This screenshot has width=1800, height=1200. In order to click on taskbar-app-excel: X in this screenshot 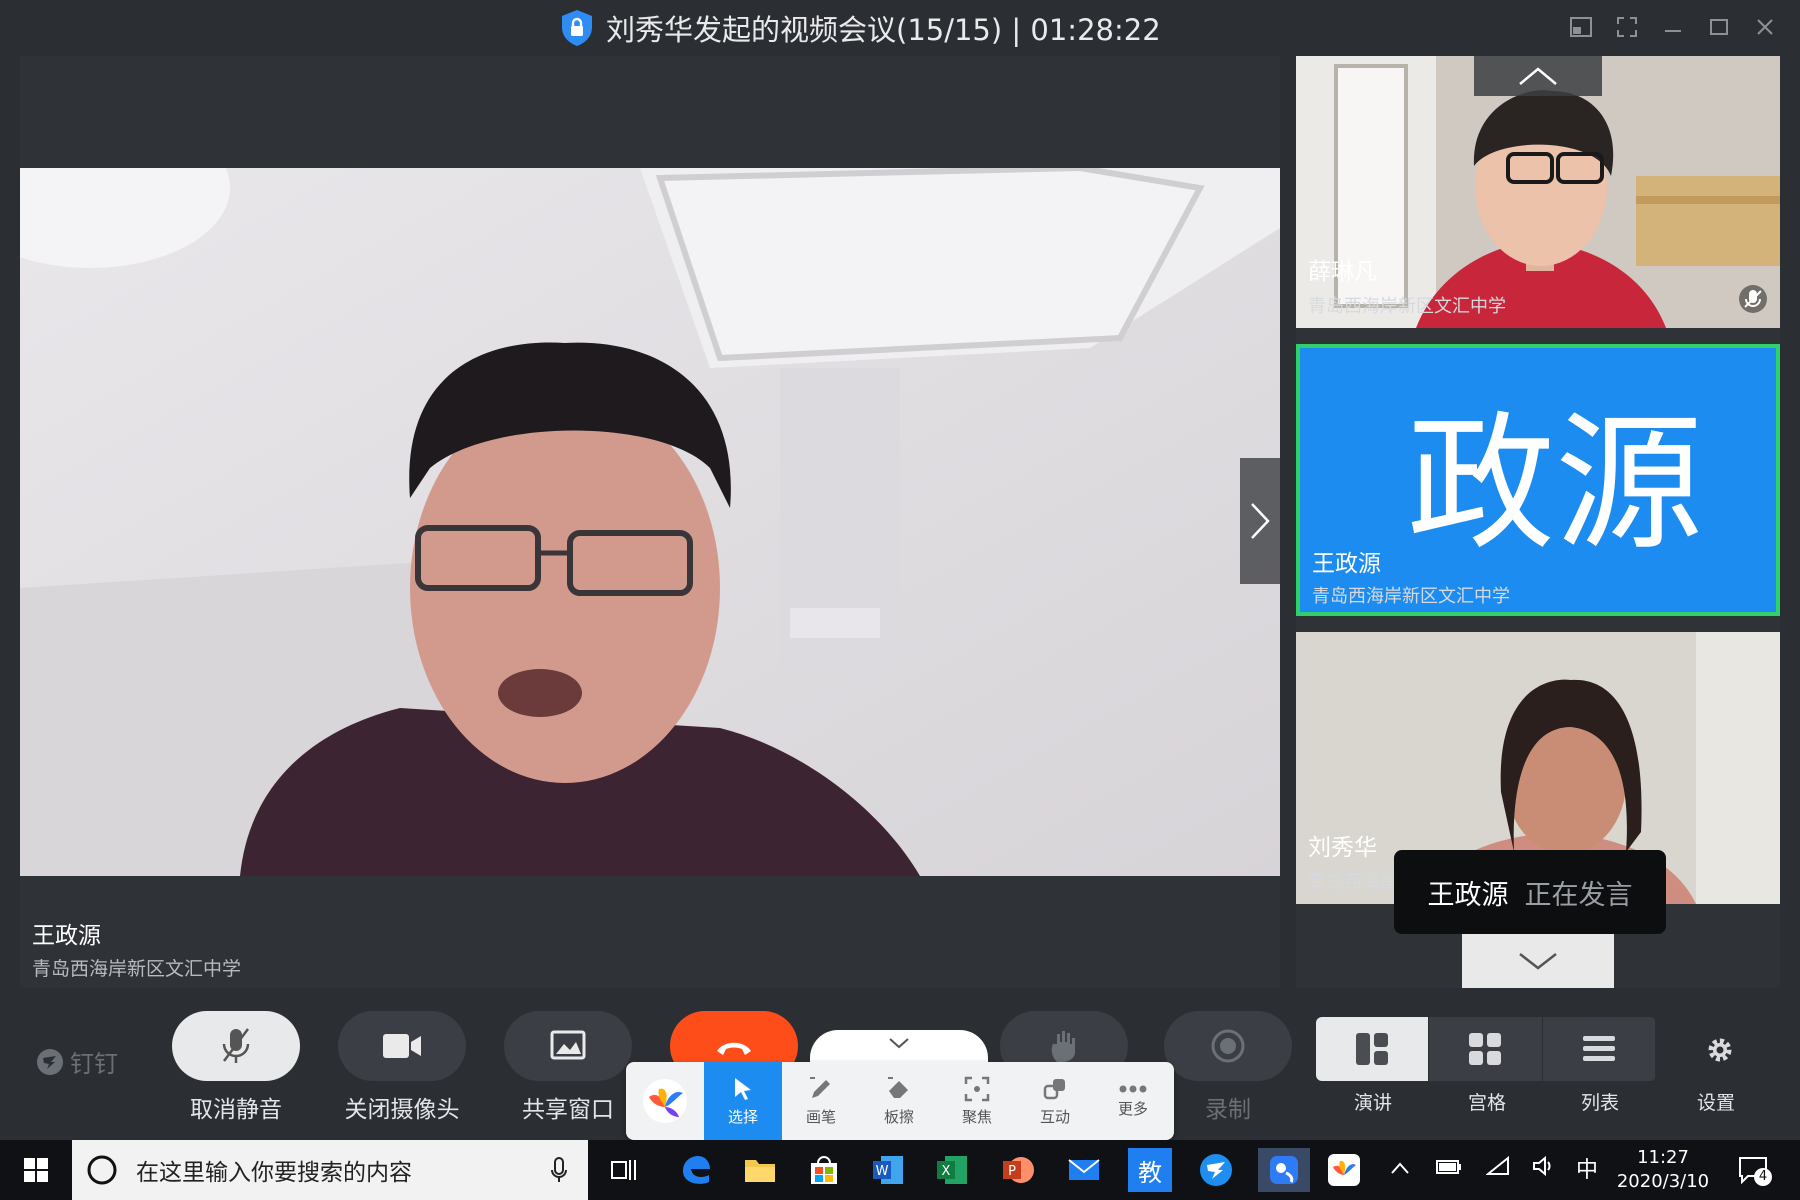, I will do `click(952, 1170)`.